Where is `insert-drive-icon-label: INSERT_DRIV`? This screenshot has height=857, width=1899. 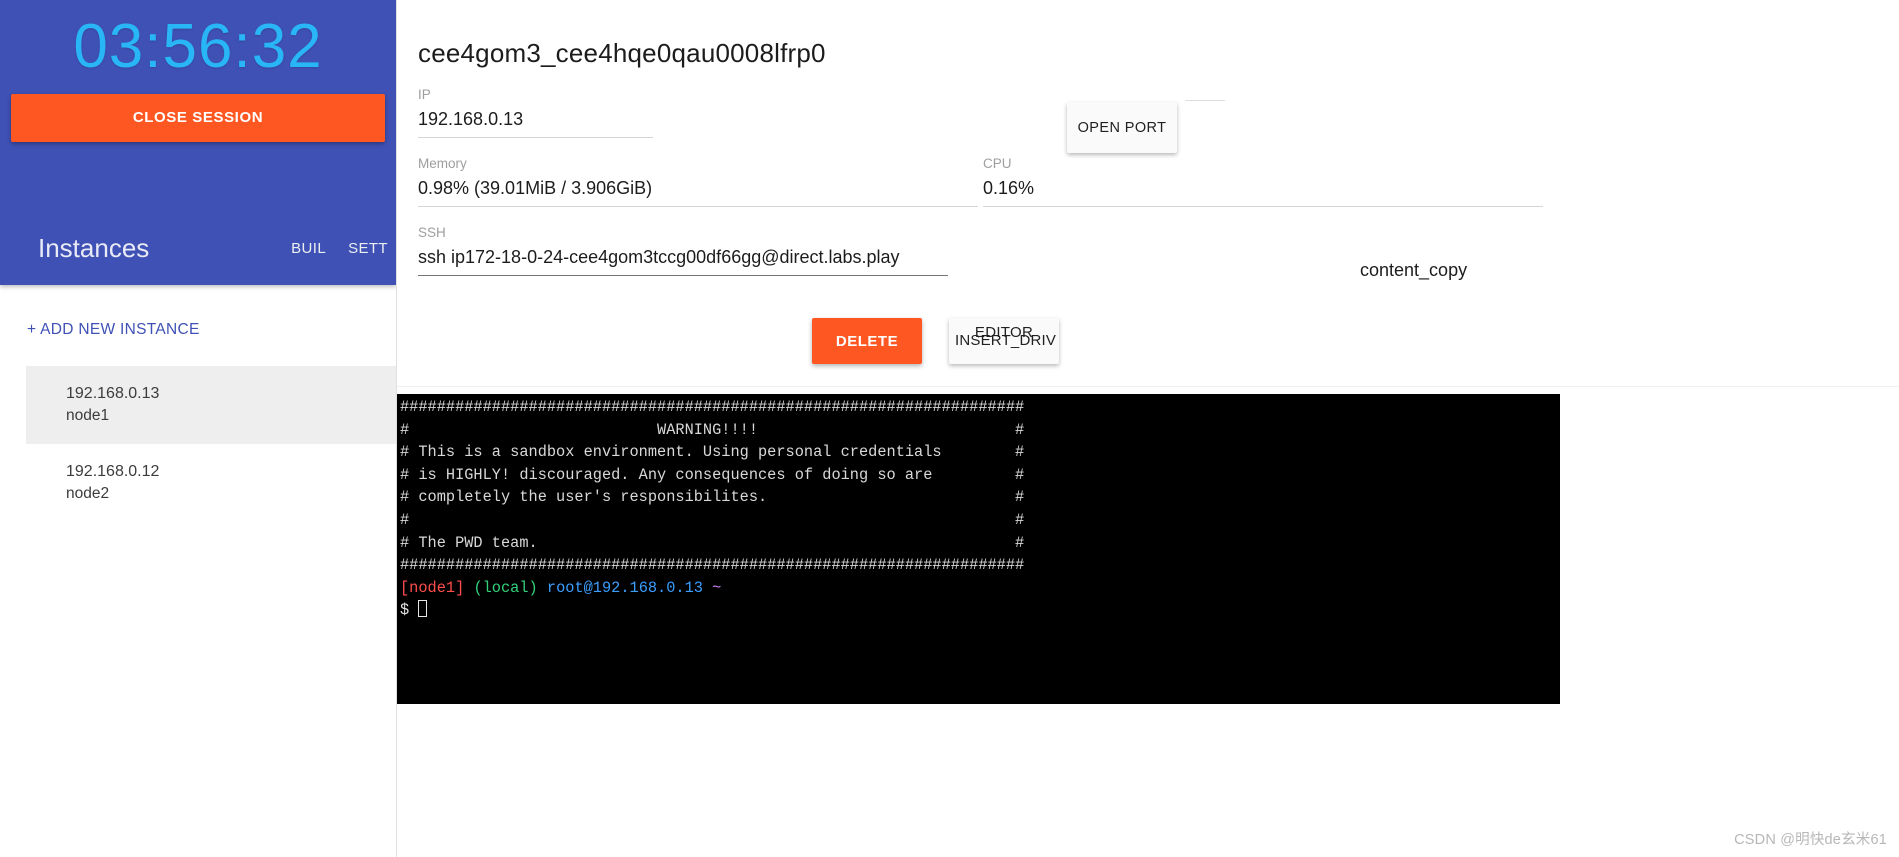 insert-drive-icon-label: INSERT_DRIV is located at coordinates (1006, 340).